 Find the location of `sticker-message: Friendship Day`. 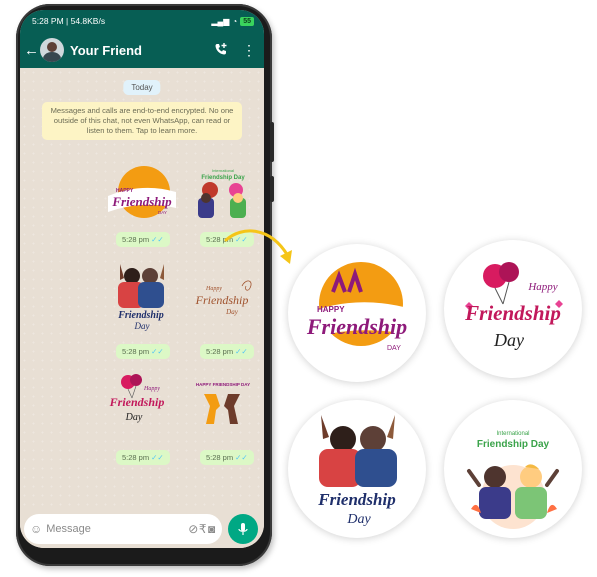

sticker-message: Friendship Day is located at coordinates (141, 298).